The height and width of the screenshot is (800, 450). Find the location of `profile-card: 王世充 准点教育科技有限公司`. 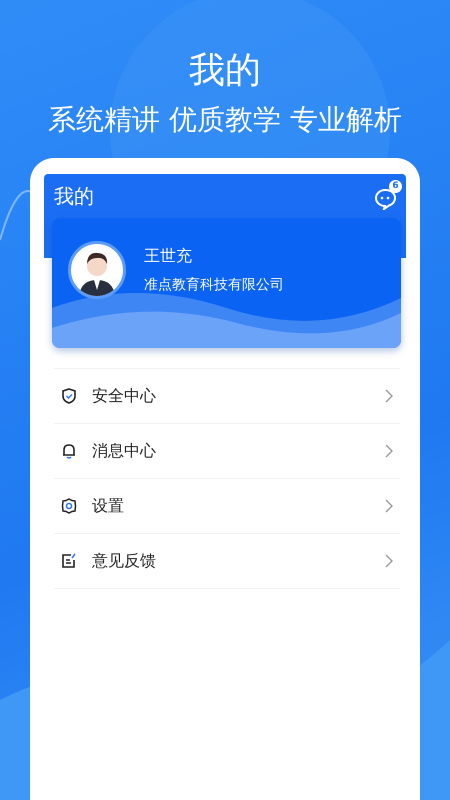

profile-card: 王世充 准点教育科技有限公司 is located at coordinates (226, 283).